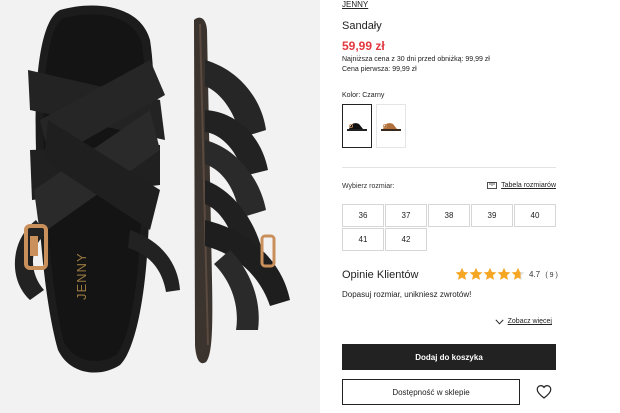 Image resolution: width=620 pixels, height=413 pixels. Describe the element at coordinates (406, 215) in the screenshot. I see `size-option: 37` at that location.